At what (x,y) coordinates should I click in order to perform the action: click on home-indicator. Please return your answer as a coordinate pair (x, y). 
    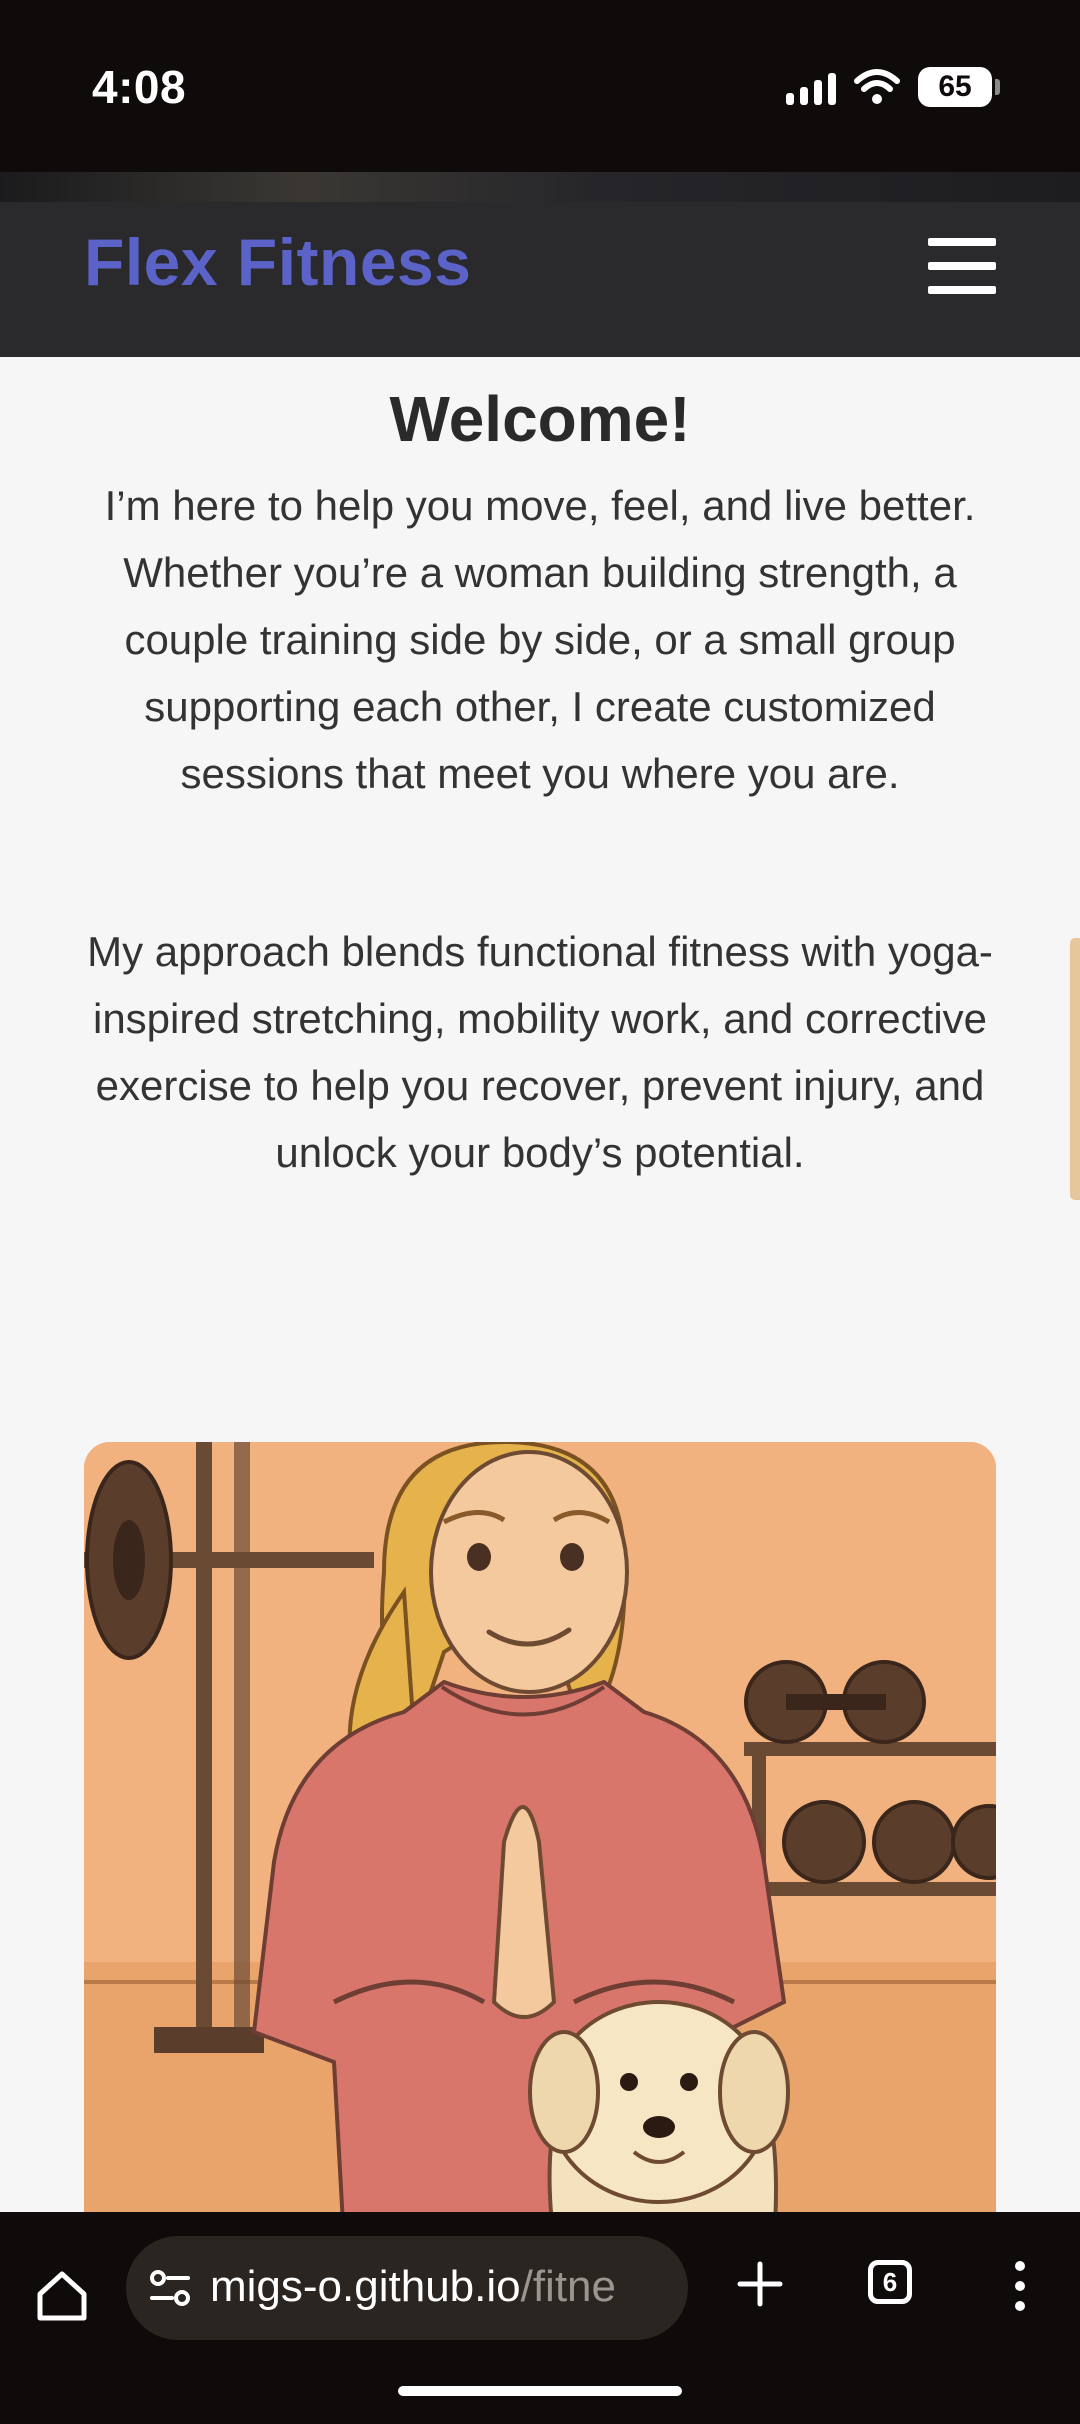
    Looking at the image, I should click on (540, 2391).